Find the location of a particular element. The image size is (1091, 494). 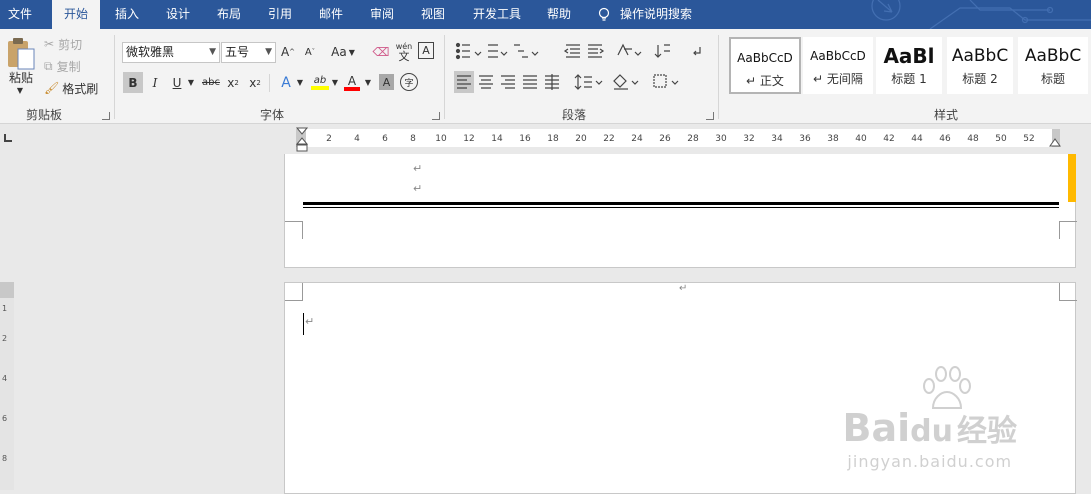

tab-help: 帮助 is located at coordinates (559, 14).